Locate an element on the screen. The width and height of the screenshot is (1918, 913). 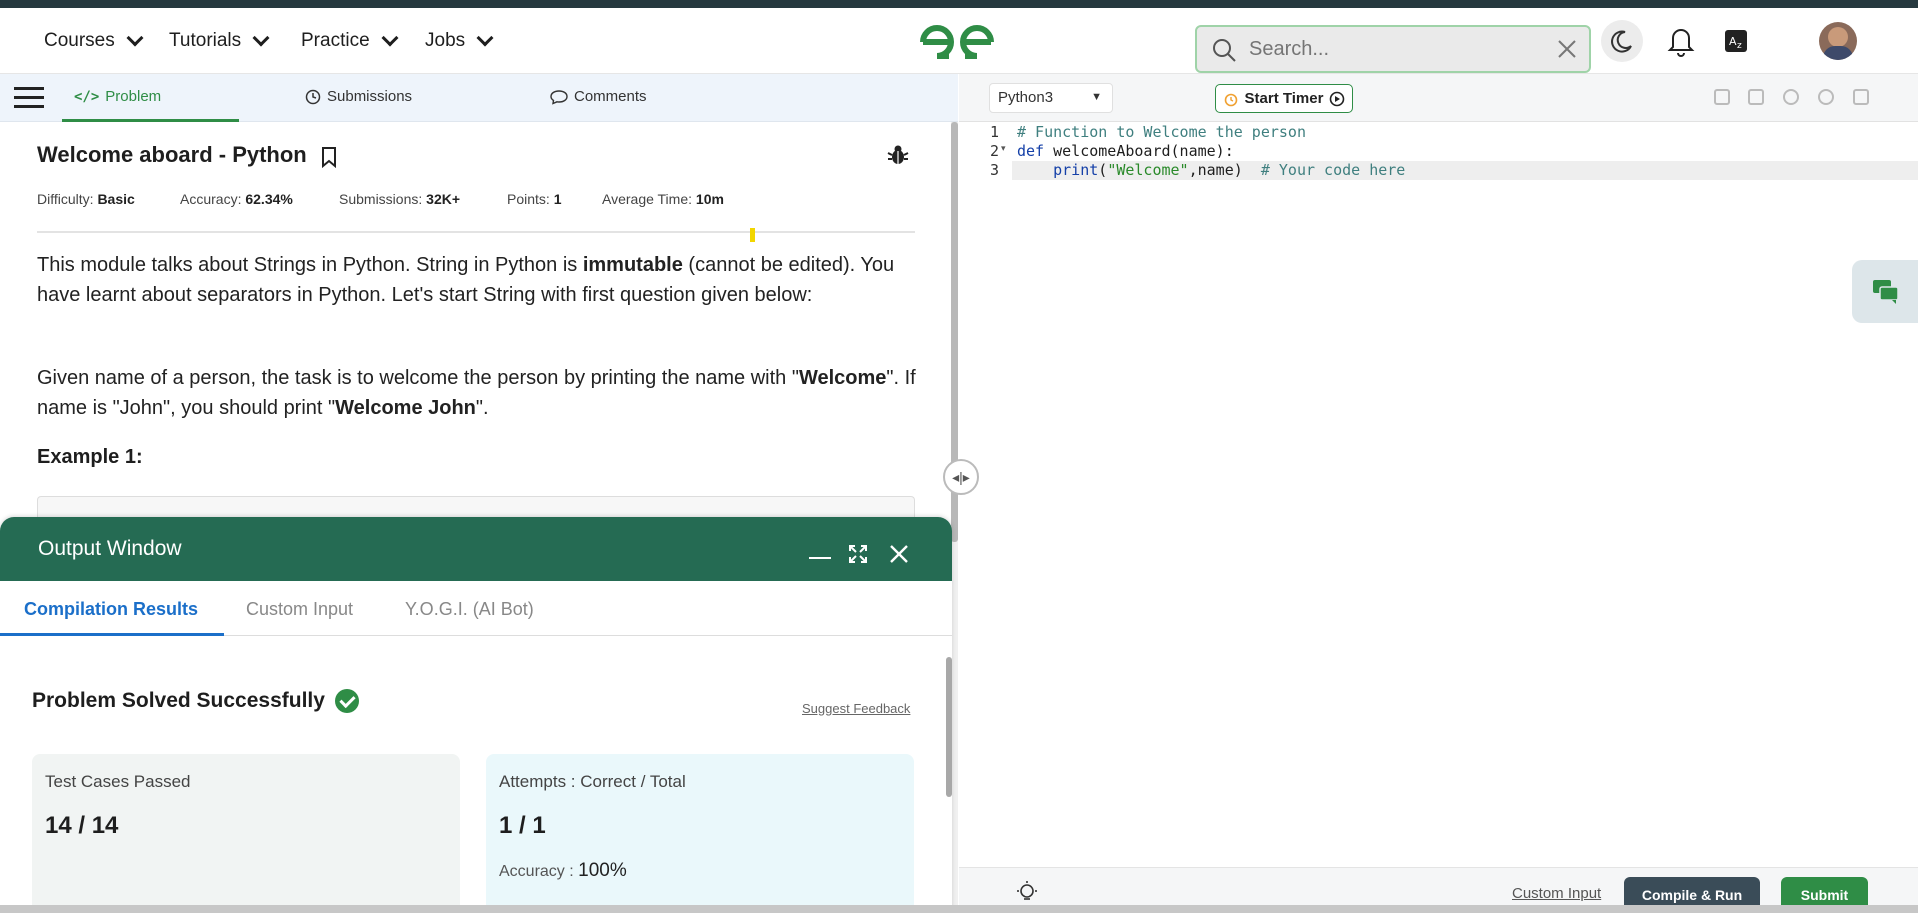
minimize-icon is located at coordinates (820, 558).